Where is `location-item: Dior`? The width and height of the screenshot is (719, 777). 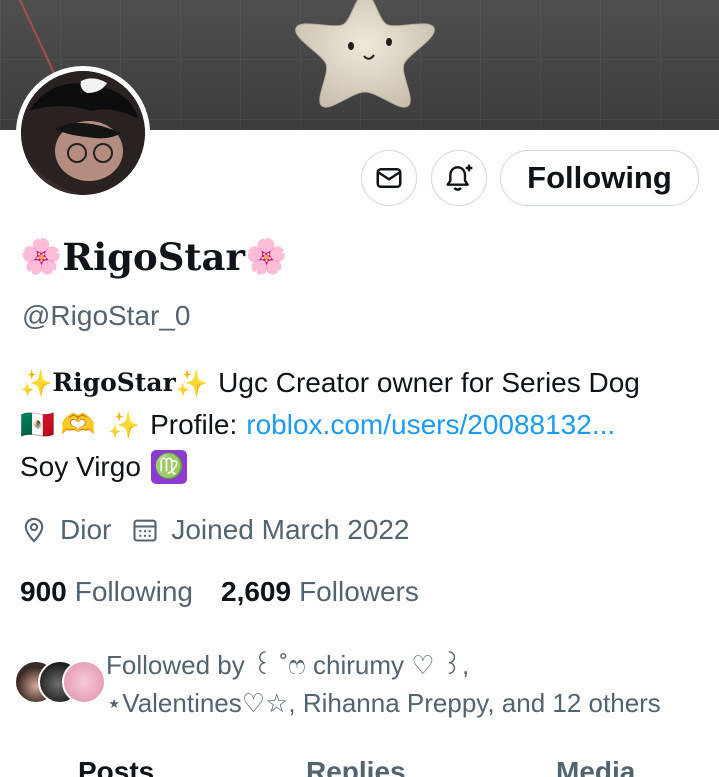 location-item: Dior is located at coordinates (65, 530).